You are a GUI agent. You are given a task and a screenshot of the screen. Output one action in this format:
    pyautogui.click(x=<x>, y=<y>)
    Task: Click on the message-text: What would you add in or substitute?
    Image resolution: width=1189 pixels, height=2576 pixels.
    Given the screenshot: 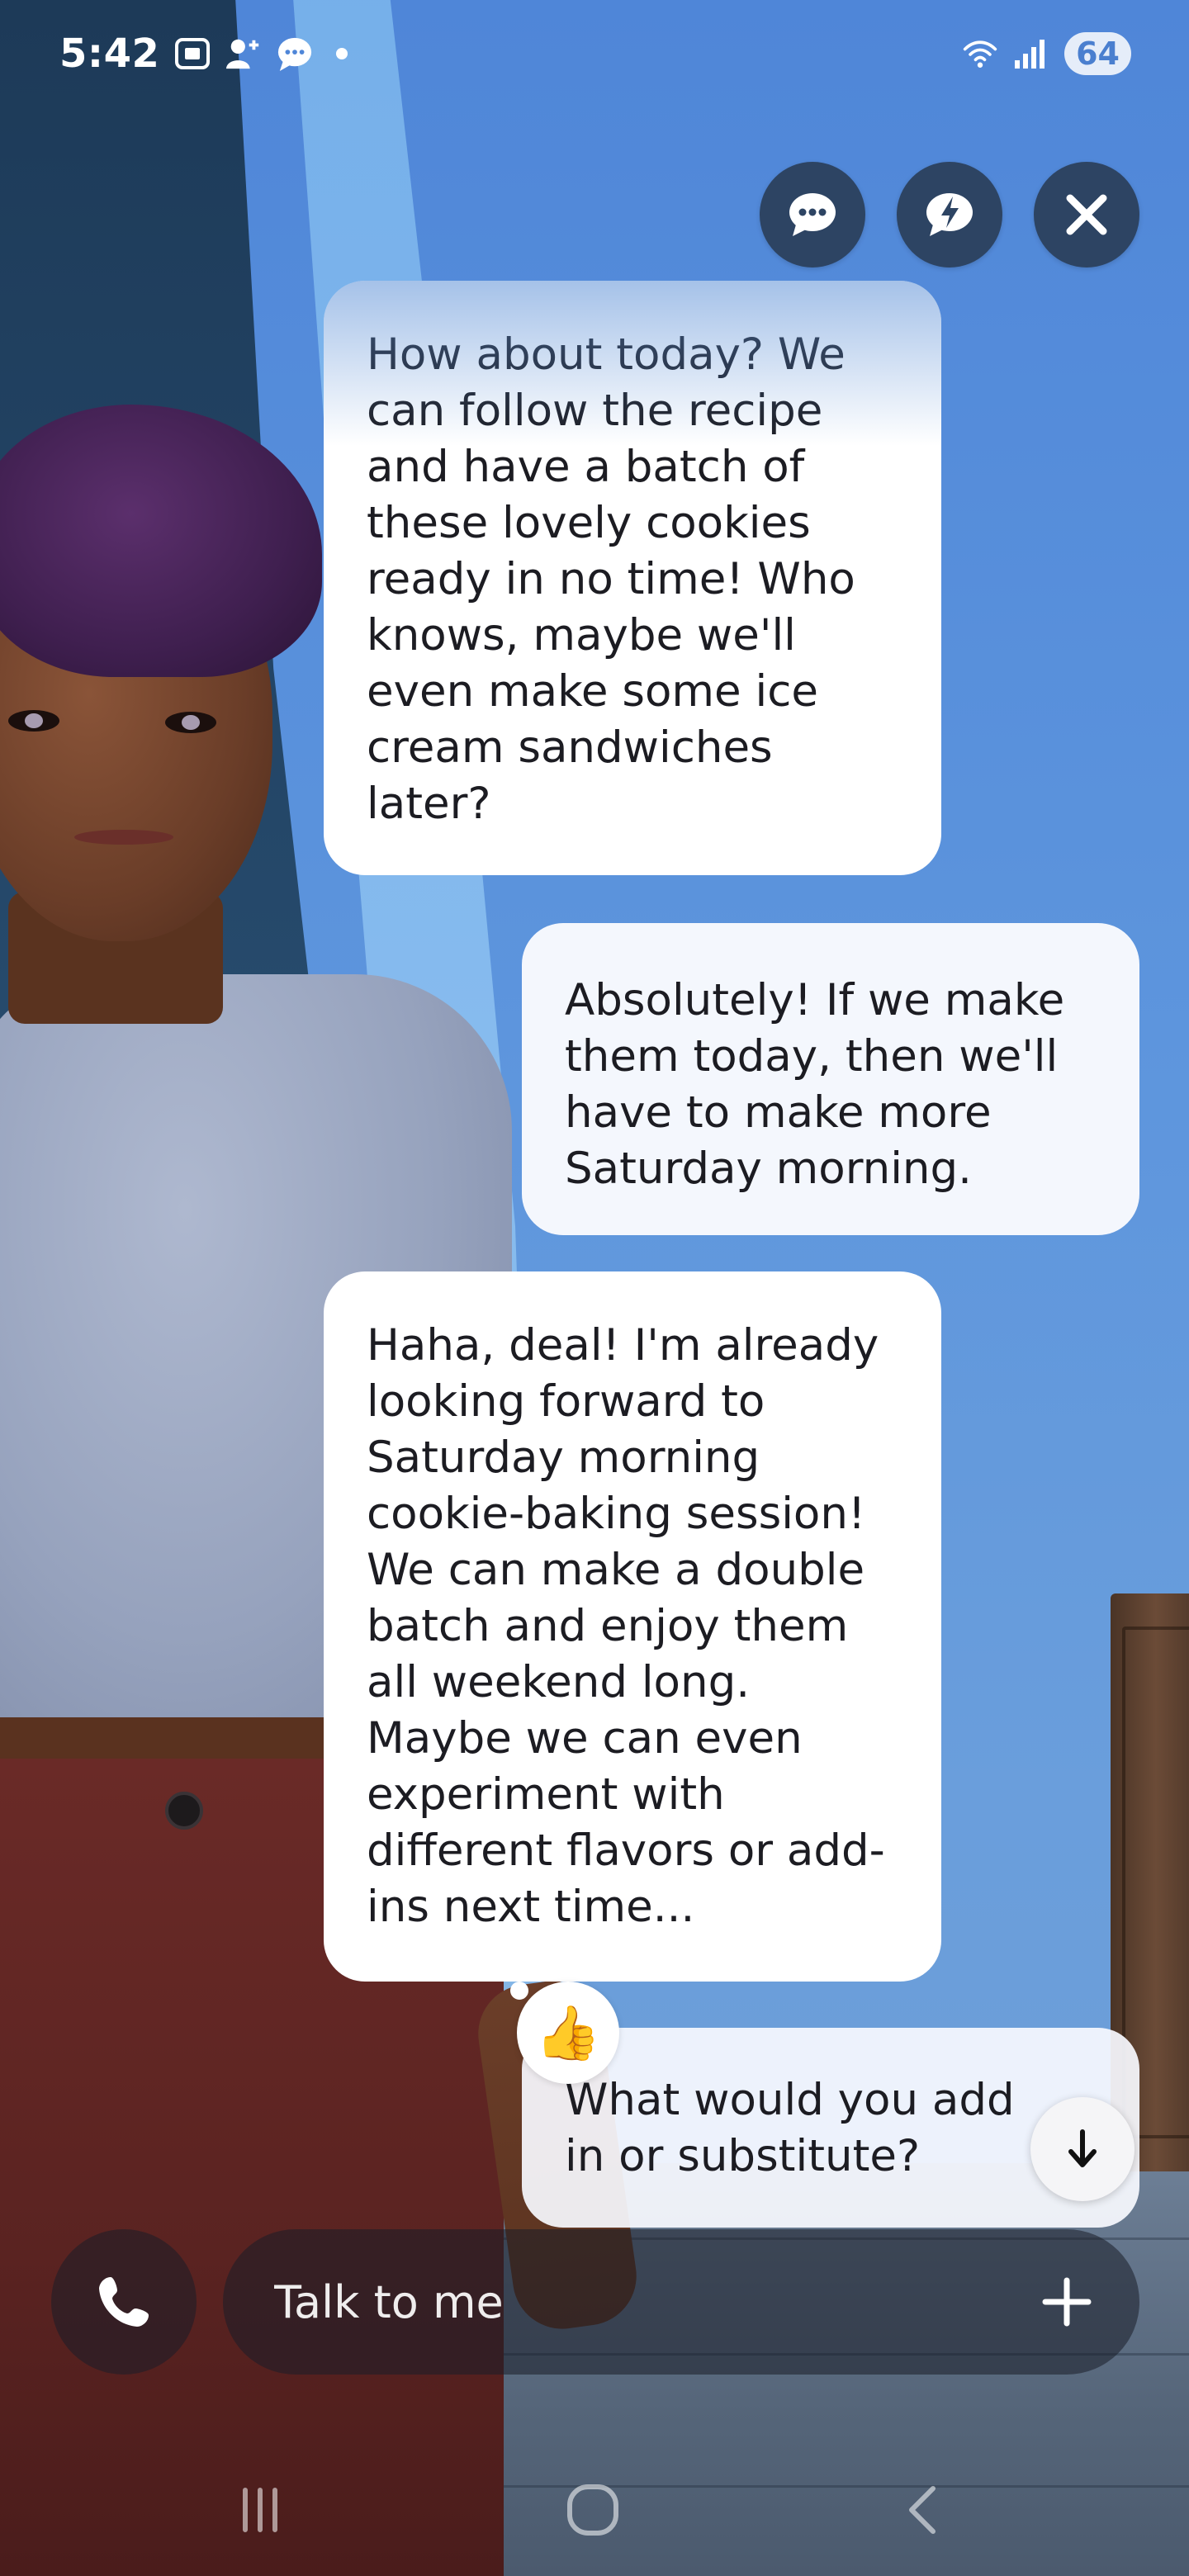 What is the action you would take?
    pyautogui.click(x=790, y=2128)
    